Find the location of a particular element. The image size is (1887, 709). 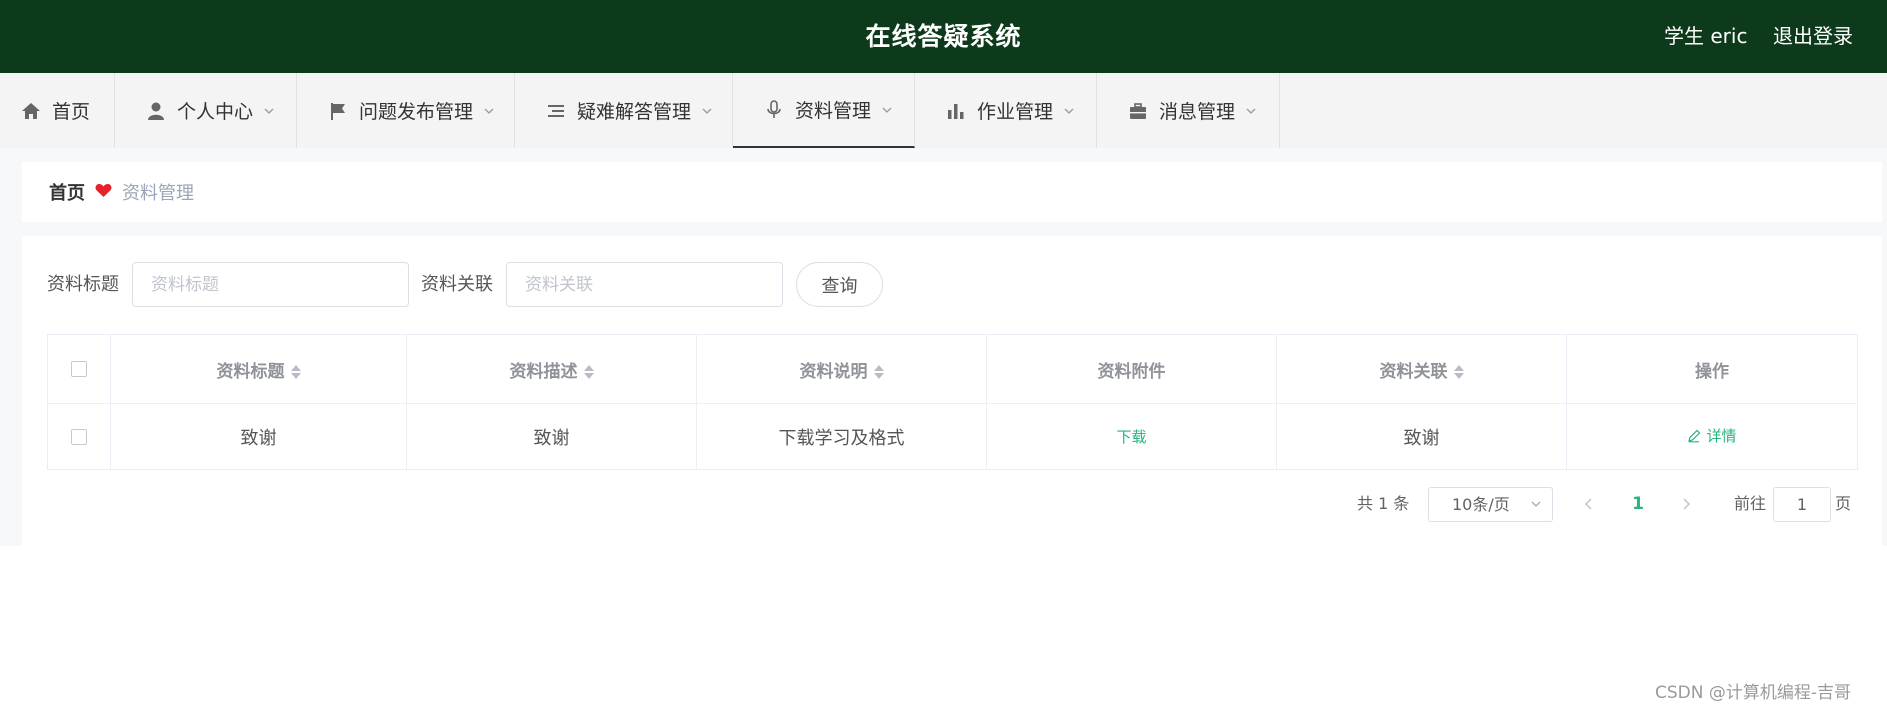

query-button: 查询 is located at coordinates (839, 284).